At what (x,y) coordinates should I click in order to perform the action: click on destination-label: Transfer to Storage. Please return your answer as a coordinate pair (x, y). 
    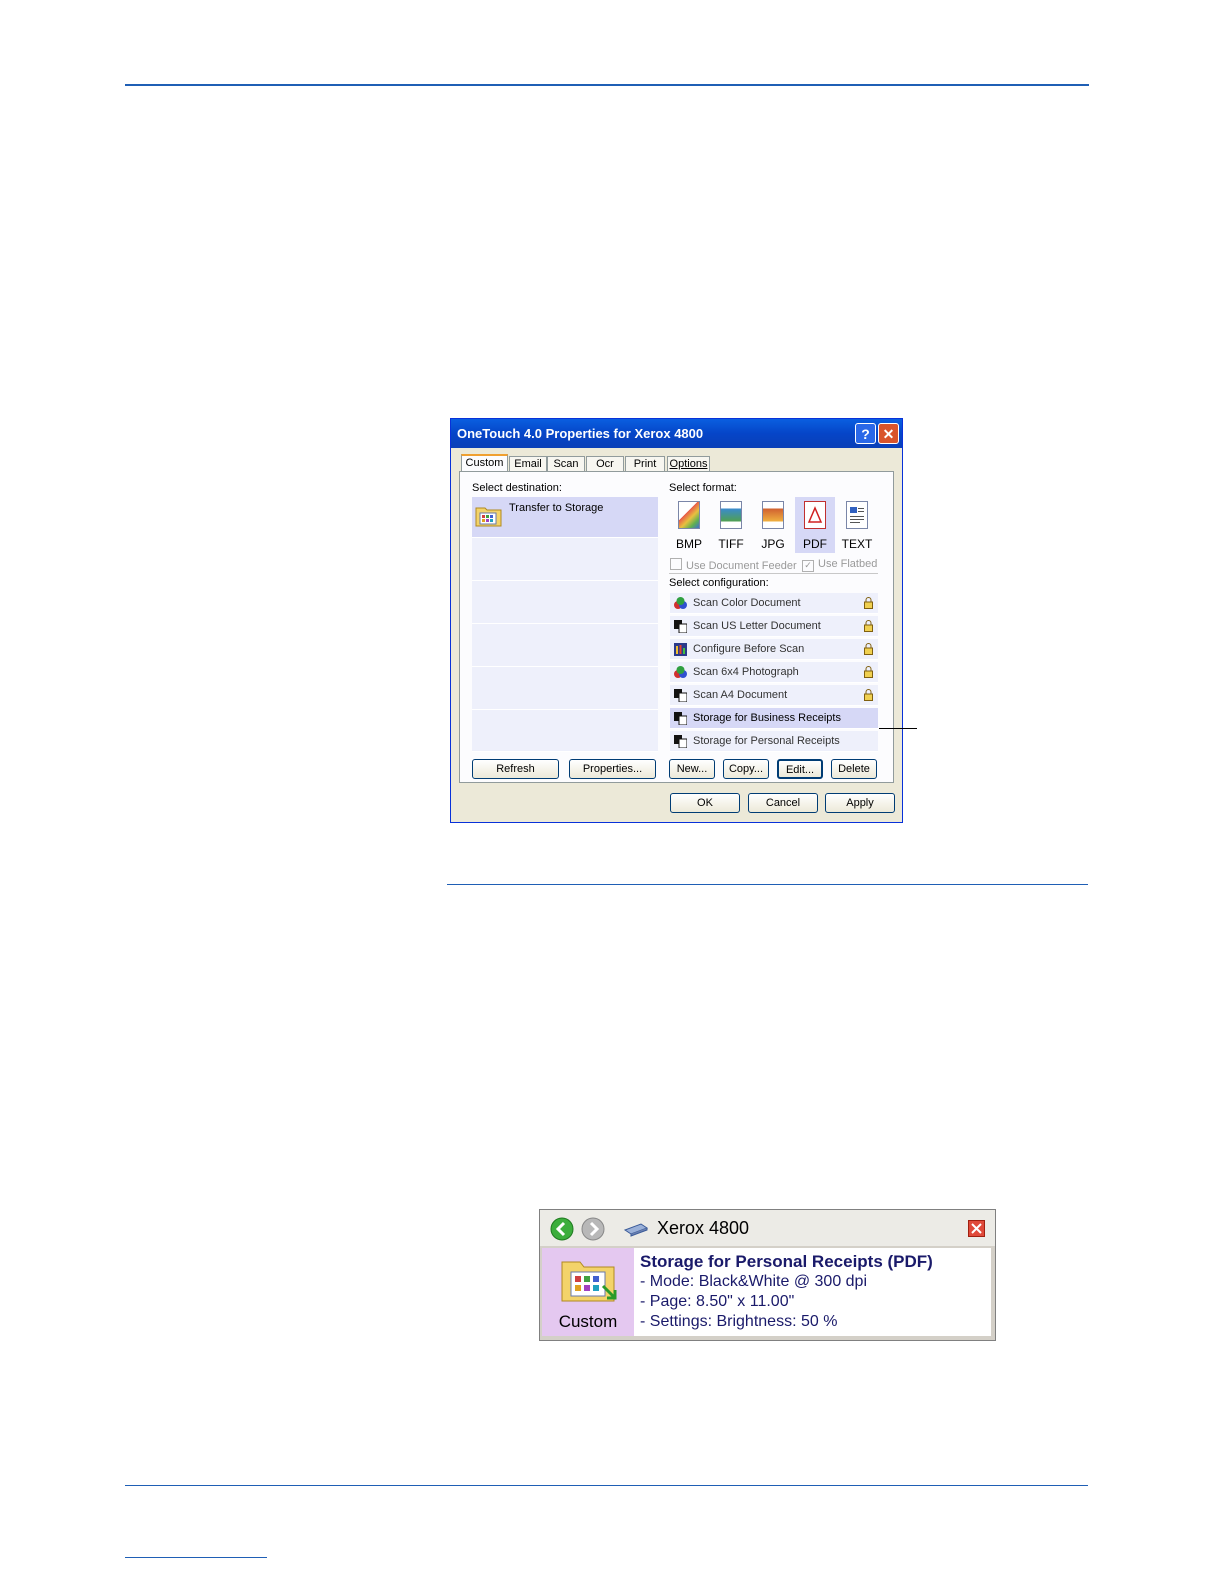
    Looking at the image, I should click on (556, 508).